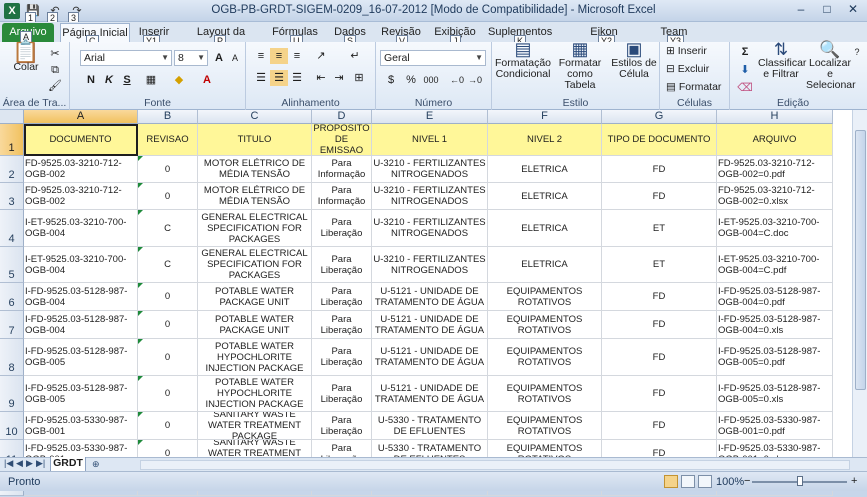  Describe the element at coordinates (745, 88) in the screenshot. I see `clear-icon: ⌫` at that location.